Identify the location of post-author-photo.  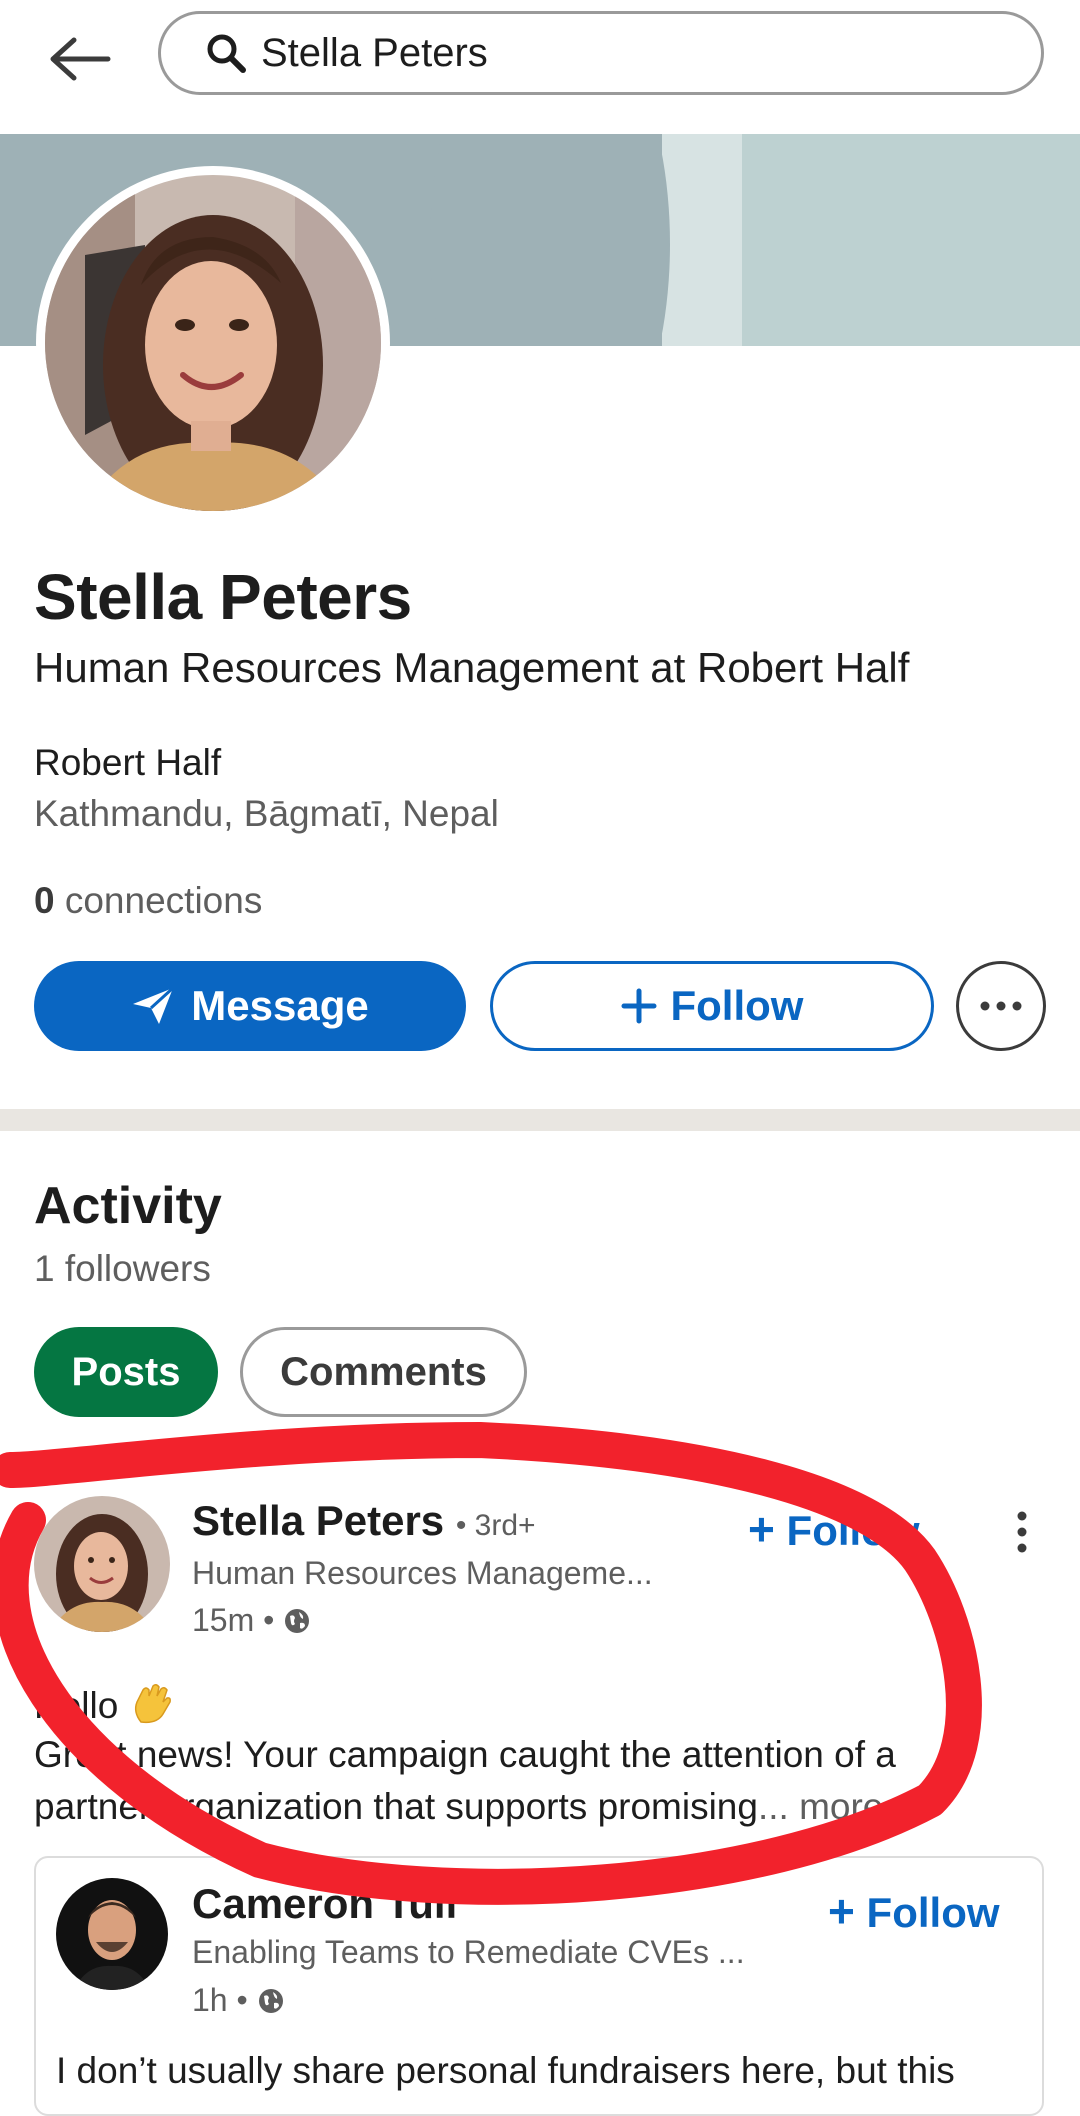
(102, 1564).